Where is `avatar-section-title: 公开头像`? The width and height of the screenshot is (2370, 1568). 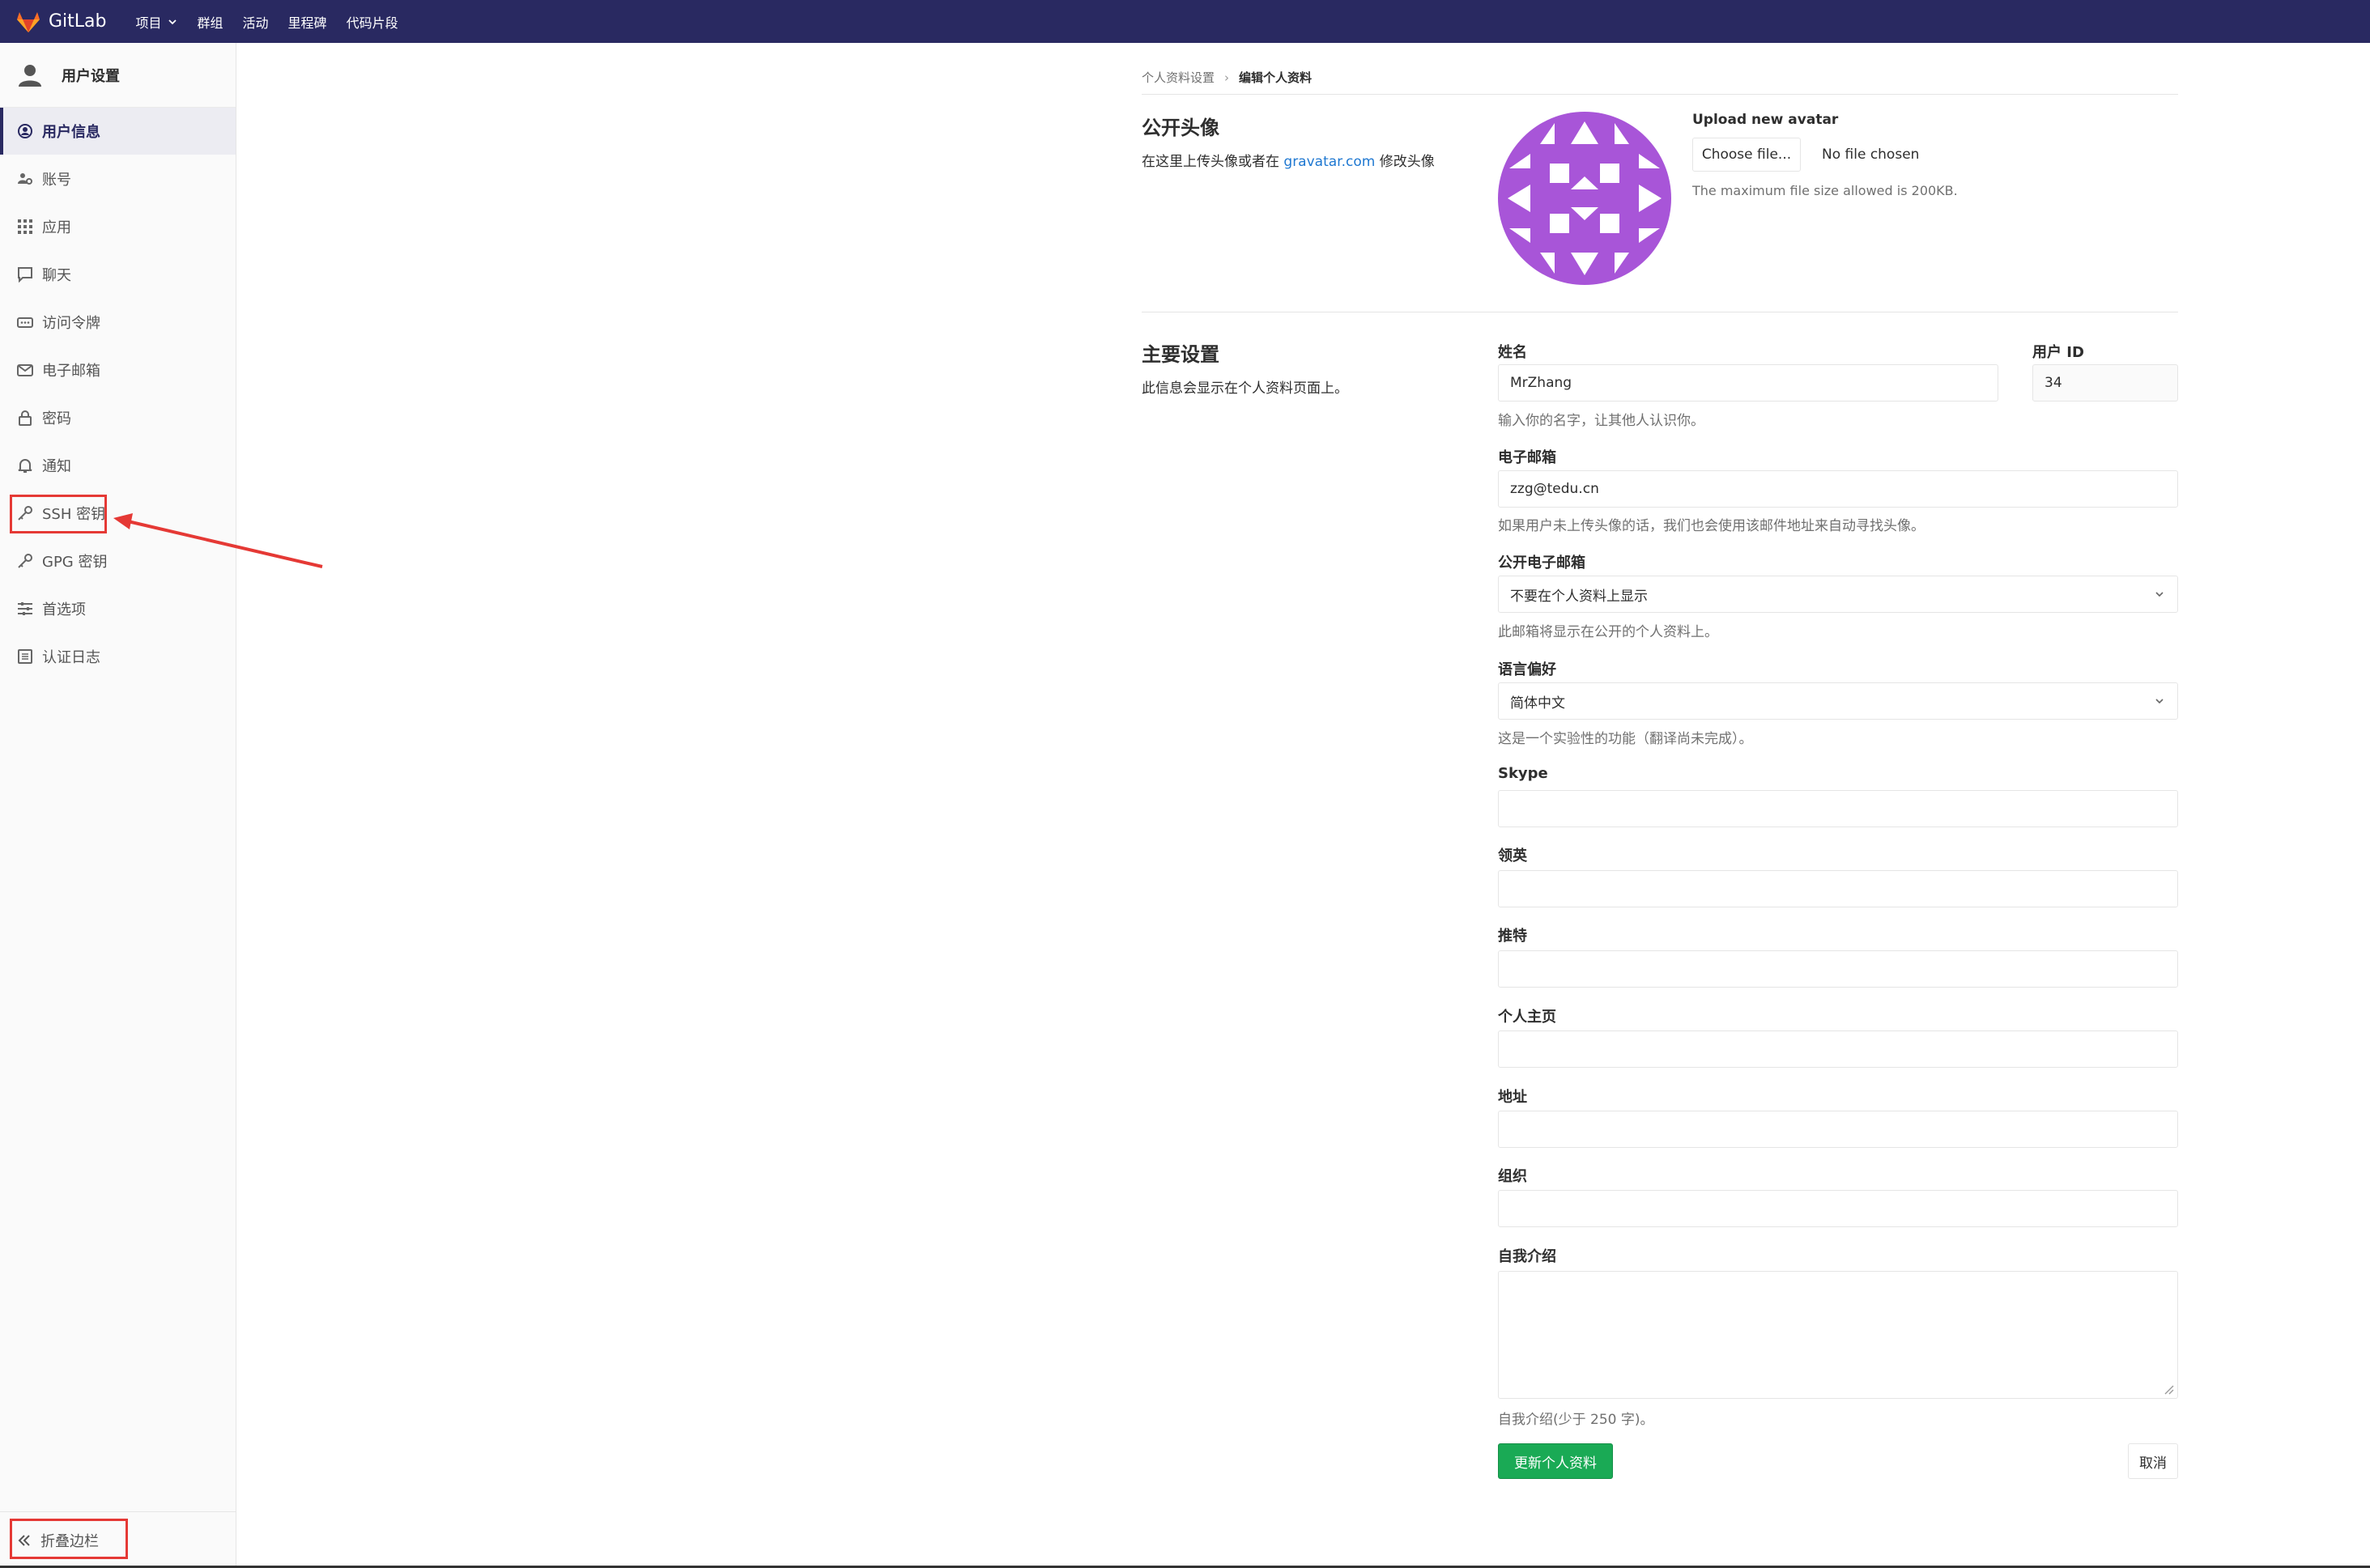
avatar-section-title: 公开头像 is located at coordinates (1180, 128).